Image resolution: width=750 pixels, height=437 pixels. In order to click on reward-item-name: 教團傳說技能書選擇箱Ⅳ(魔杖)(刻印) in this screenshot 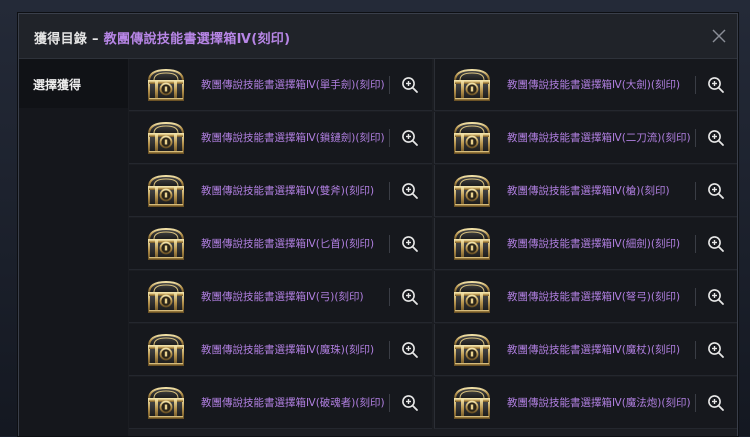, I will do `click(594, 349)`.